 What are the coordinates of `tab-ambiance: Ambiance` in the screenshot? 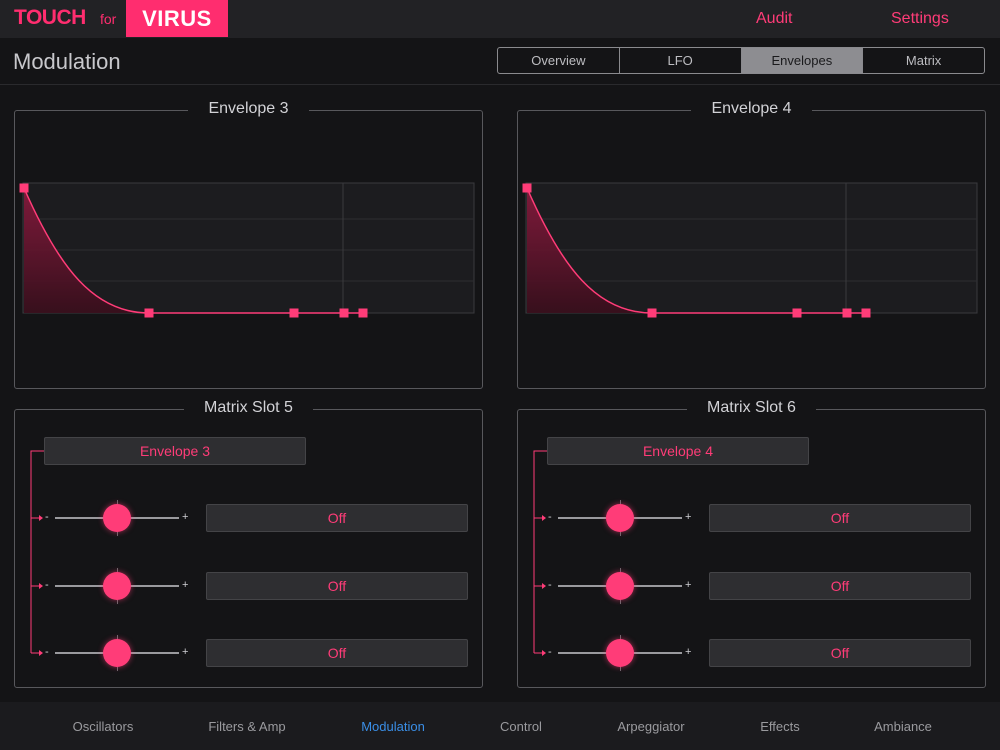 It's located at (903, 726).